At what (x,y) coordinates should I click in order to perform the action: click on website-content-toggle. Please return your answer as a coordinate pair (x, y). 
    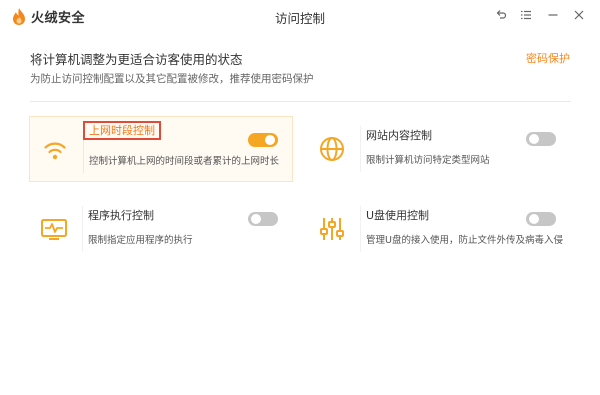
    Looking at the image, I should click on (541, 139).